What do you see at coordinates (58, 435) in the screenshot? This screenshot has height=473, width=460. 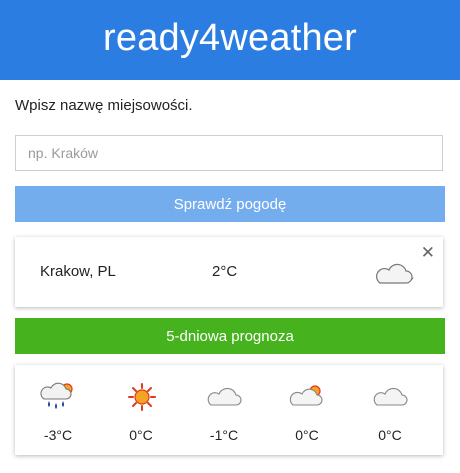 I see `forecast-temperature: -3°C` at bounding box center [58, 435].